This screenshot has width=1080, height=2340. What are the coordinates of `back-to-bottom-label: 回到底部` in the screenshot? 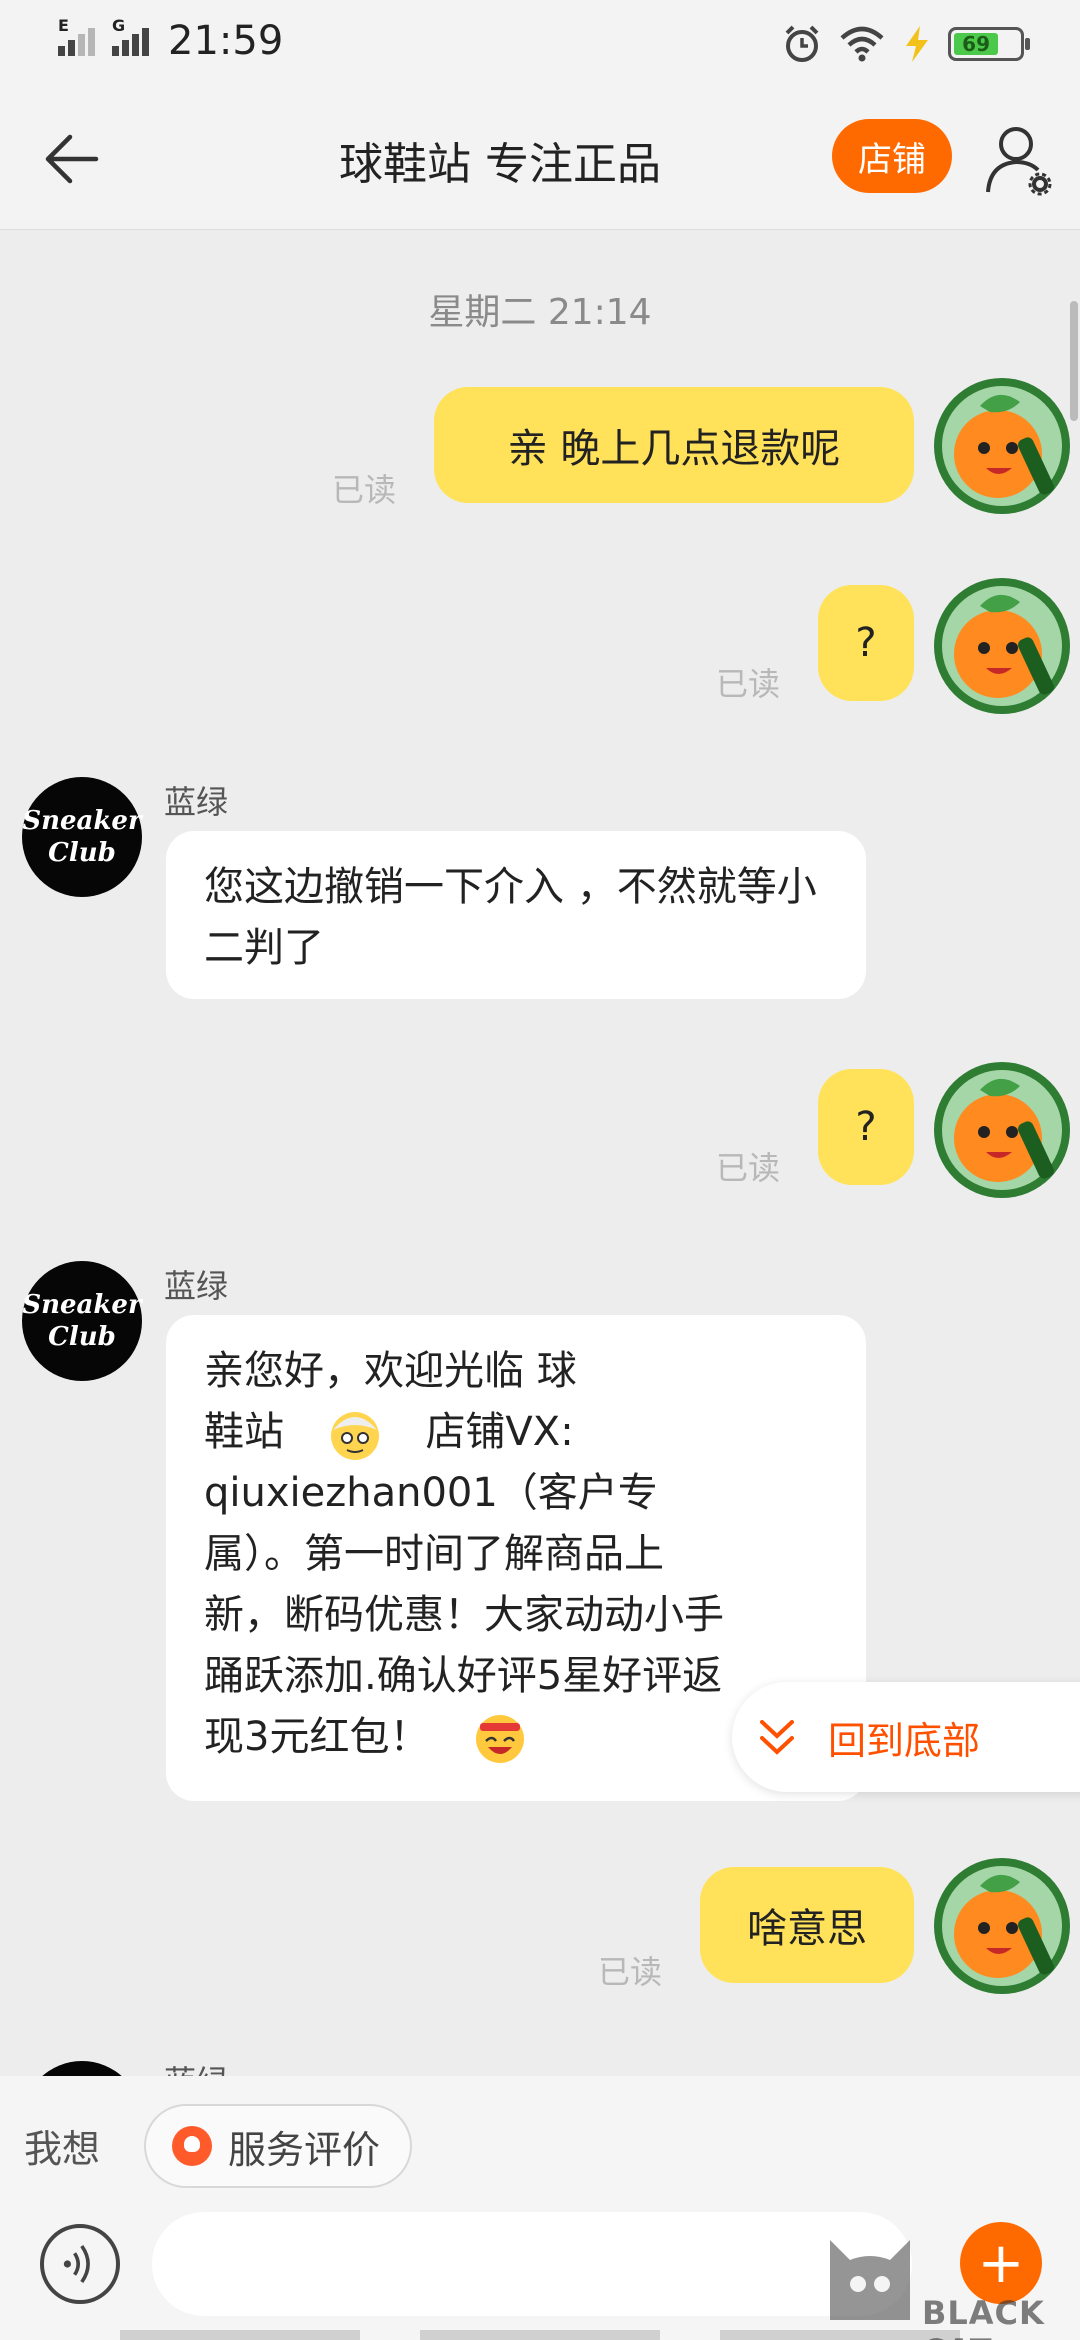 It's located at (904, 1740).